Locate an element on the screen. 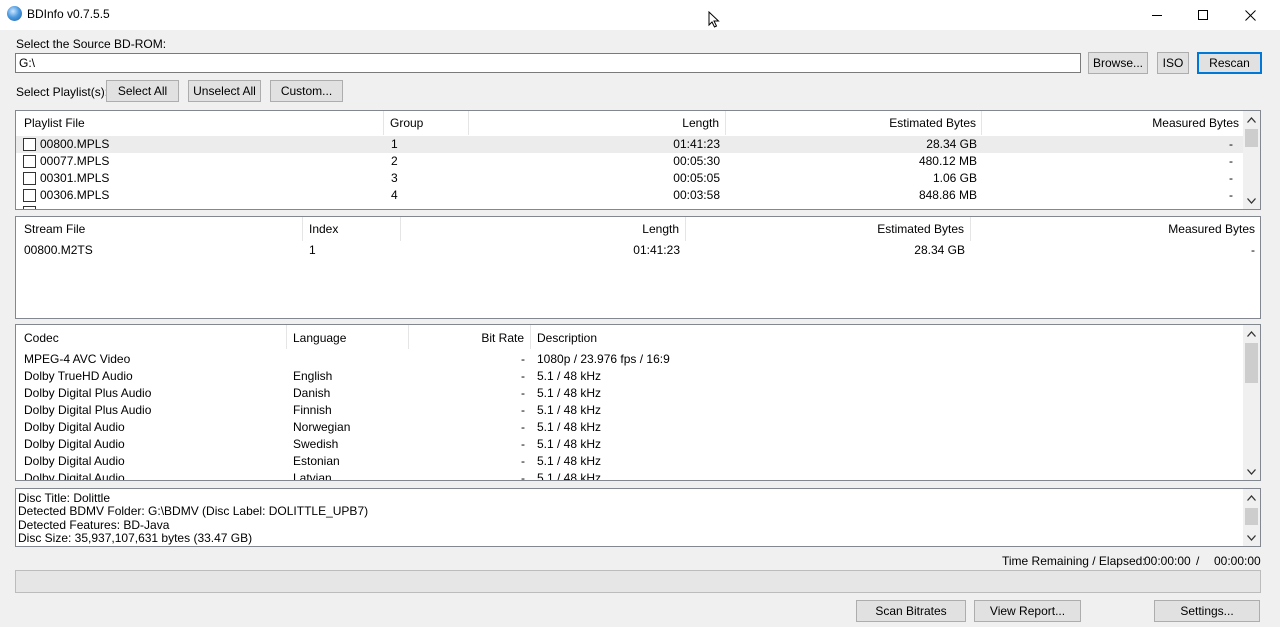  close-button is located at coordinates (1250, 15).